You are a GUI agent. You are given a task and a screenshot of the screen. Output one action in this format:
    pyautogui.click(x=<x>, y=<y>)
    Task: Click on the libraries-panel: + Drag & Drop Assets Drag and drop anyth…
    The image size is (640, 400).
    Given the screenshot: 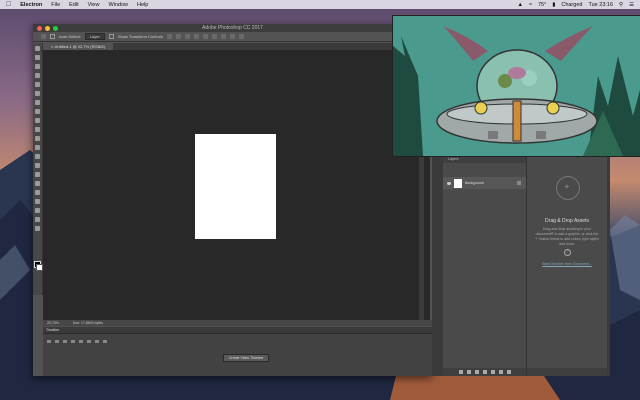 What is the action you would take?
    pyautogui.click(x=567, y=266)
    